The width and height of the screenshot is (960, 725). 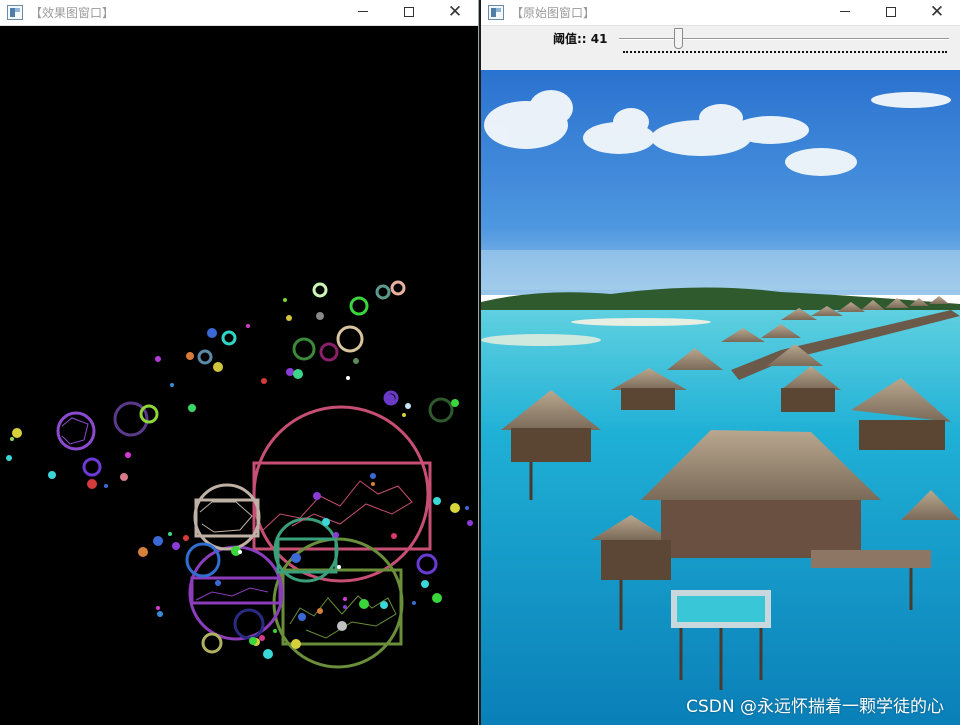 What do you see at coordinates (580, 39) in the screenshot?
I see `threshold-label: 阈值:: 41` at bounding box center [580, 39].